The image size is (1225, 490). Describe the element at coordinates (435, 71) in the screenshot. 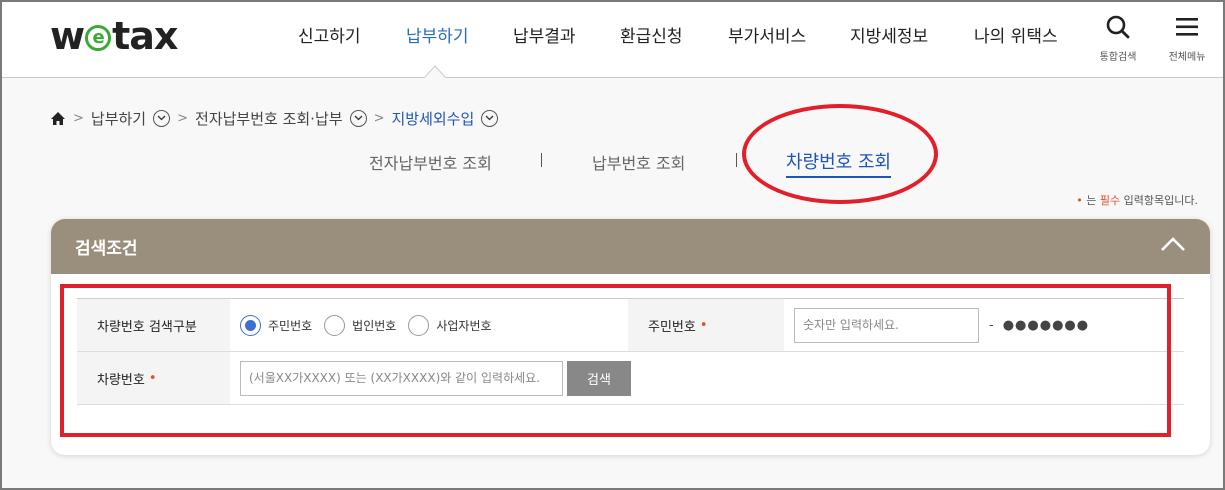

I see `active-nav-caret-icon` at that location.